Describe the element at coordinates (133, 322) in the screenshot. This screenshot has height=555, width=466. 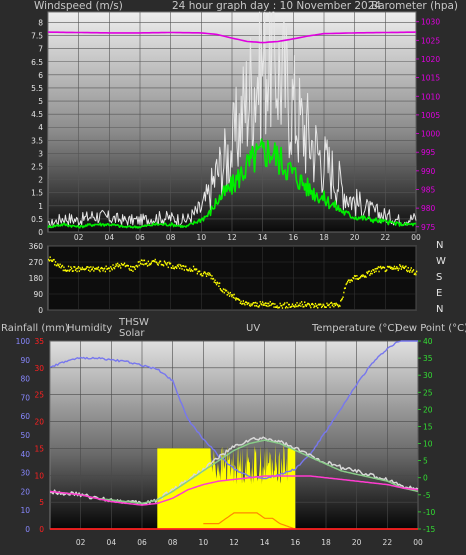
I see `label-thsw: THSW` at that location.